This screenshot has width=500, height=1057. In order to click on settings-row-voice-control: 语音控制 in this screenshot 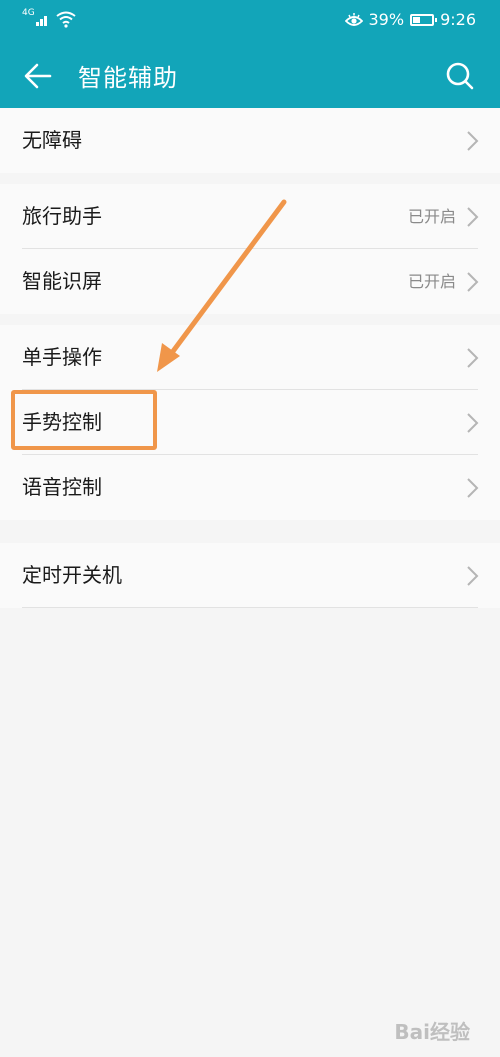, I will do `click(250, 487)`.